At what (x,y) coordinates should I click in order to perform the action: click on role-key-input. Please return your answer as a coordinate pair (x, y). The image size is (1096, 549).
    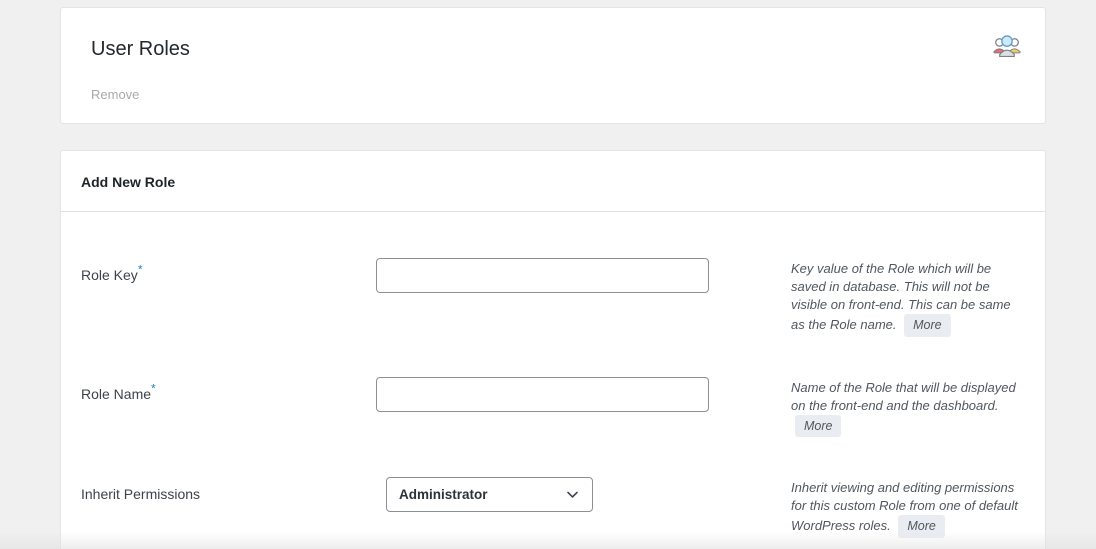
    Looking at the image, I should click on (542, 275).